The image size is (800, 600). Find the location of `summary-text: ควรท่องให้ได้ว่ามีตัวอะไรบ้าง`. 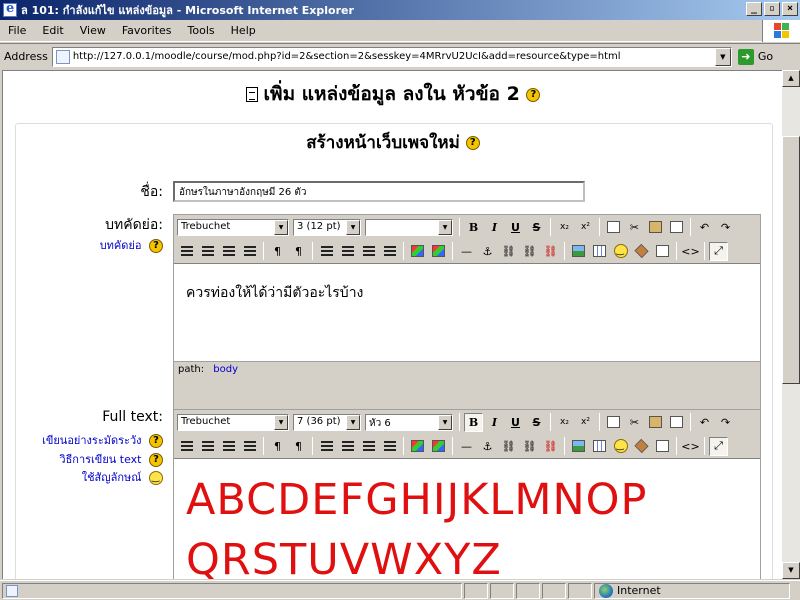

summary-text: ควรท่องให้ได้ว่ามีตัวอะไรบ้าง is located at coordinates (274, 293).